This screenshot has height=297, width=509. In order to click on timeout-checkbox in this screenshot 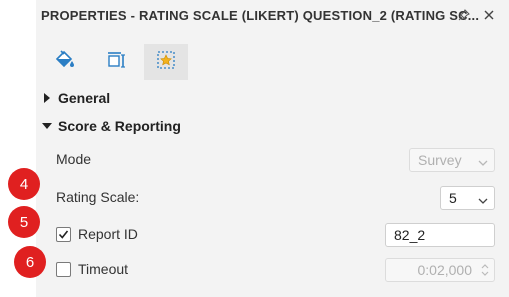, I will do `click(63, 269)`.